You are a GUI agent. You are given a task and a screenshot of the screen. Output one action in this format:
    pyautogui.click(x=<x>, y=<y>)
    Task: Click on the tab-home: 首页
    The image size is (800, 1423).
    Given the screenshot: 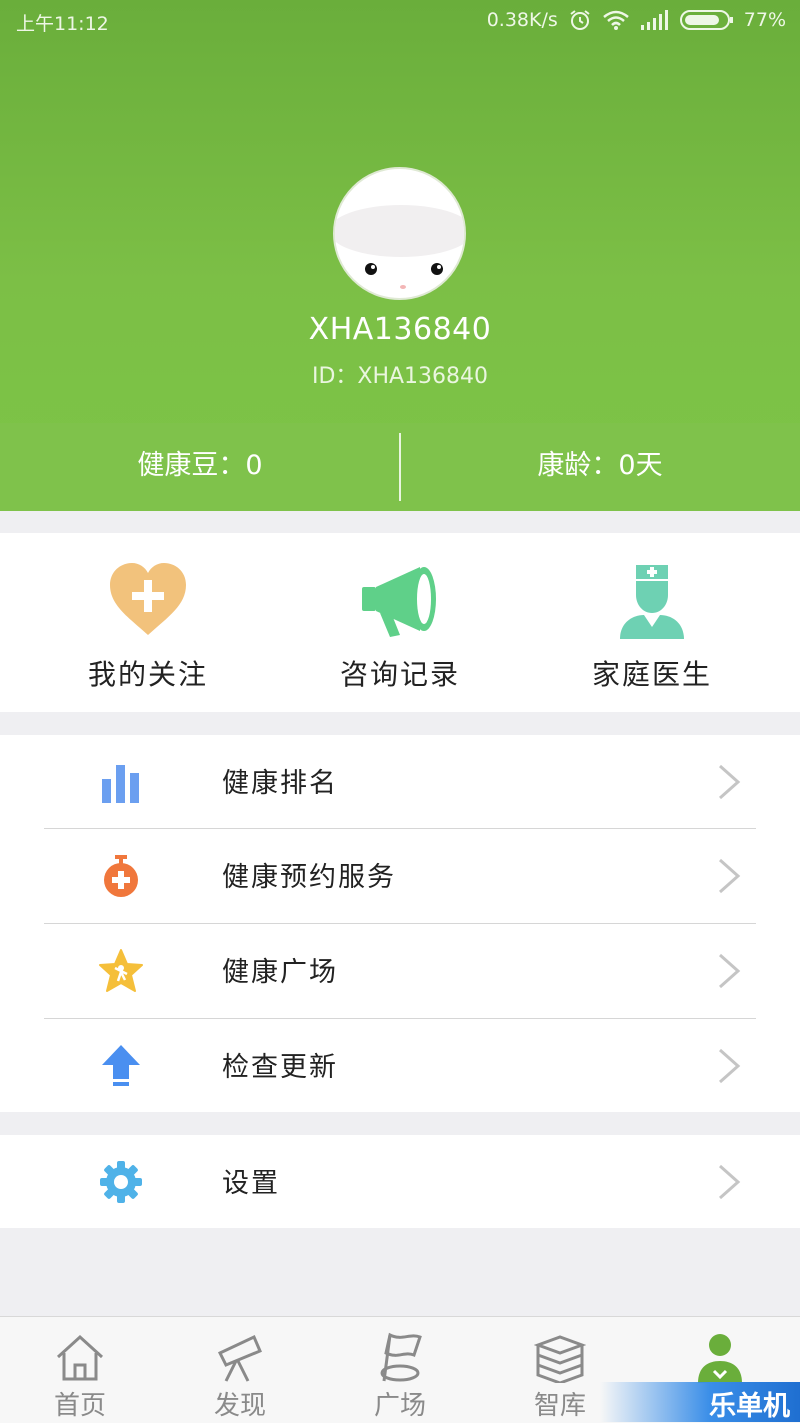 What is the action you would take?
    pyautogui.click(x=80, y=1370)
    